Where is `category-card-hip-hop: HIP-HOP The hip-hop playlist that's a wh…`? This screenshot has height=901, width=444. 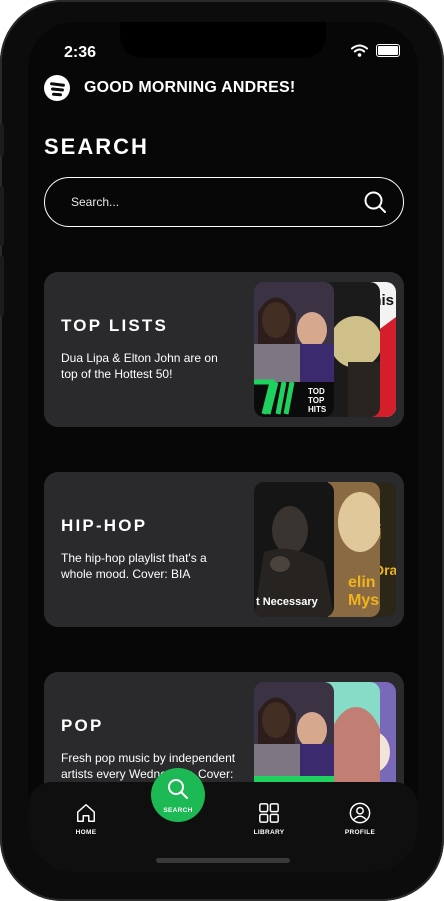 category-card-hip-hop: HIP-HOP The hip-hop playlist that's a wh… is located at coordinates (224, 549).